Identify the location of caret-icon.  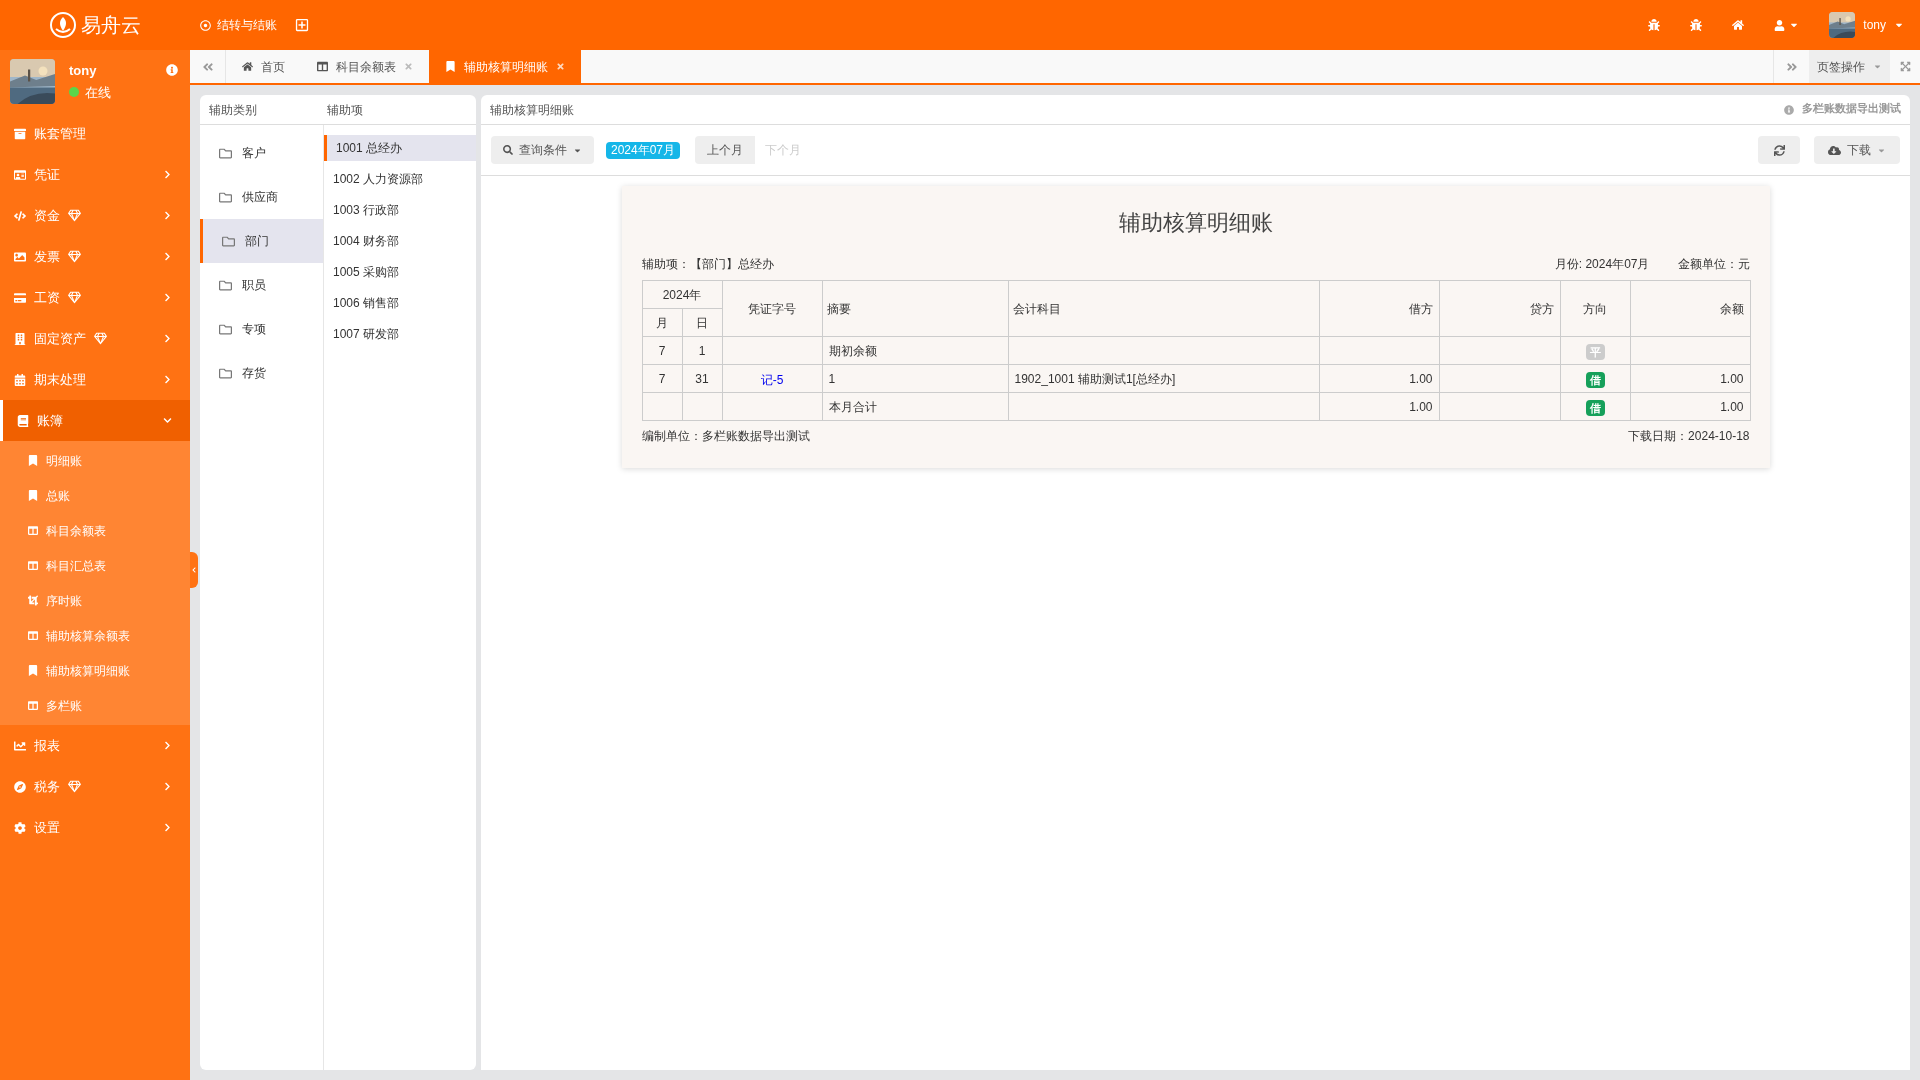
(1877, 66).